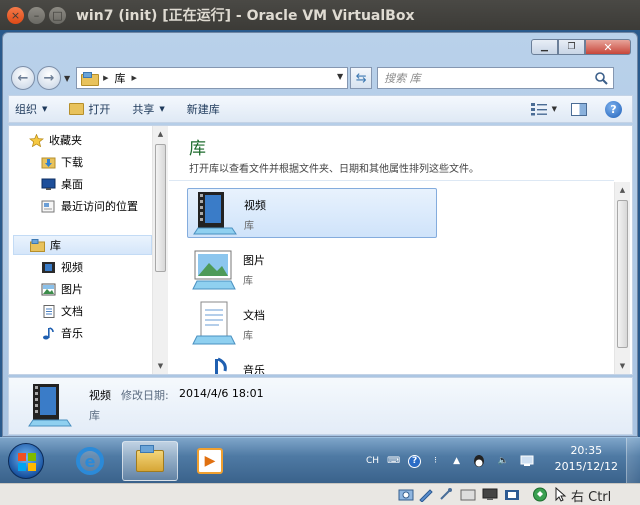  Describe the element at coordinates (62, 184) in the screenshot. I see `nav-item-desktop: 桌面` at that location.